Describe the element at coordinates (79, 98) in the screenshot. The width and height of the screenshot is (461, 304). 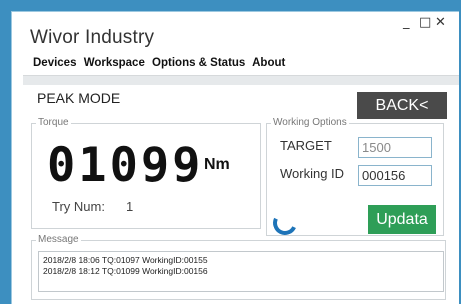
I see `page-title: PEAK MODE` at that location.